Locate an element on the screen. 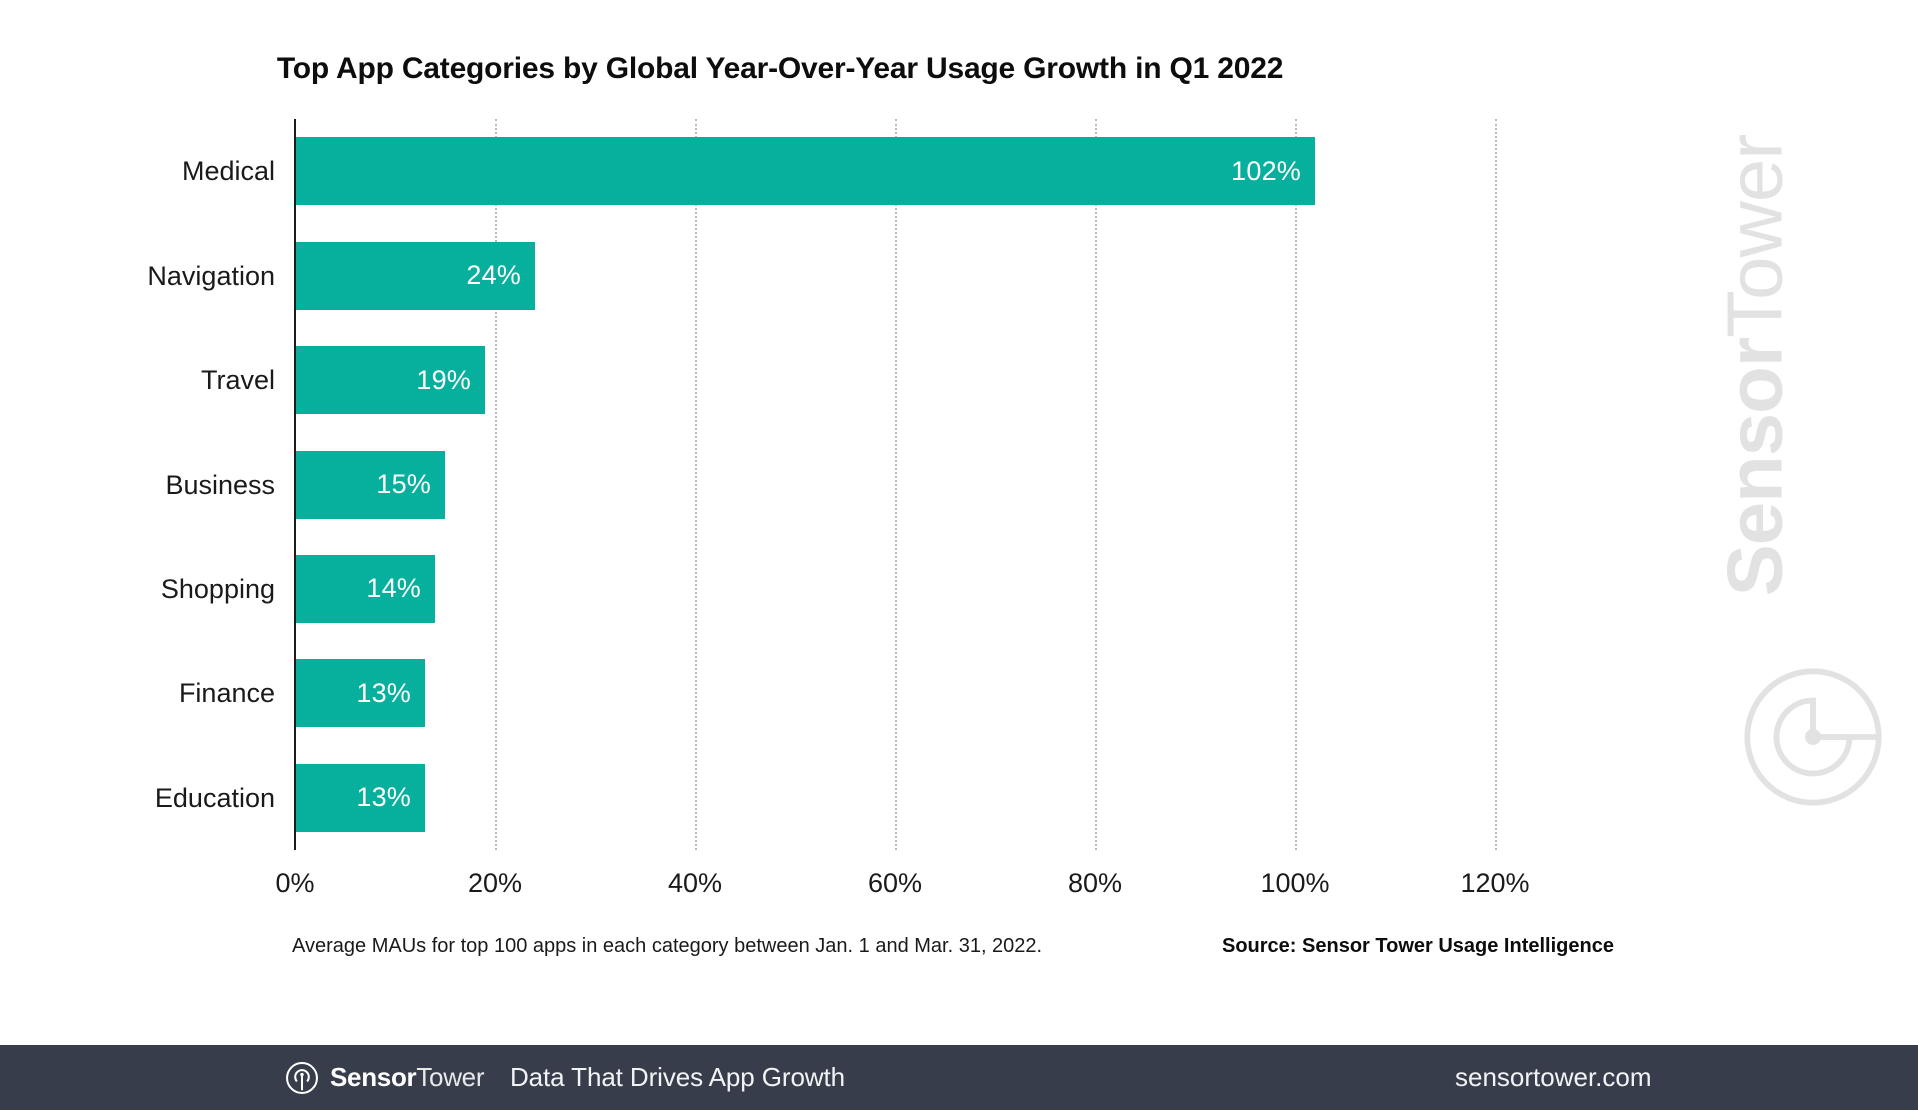 The height and width of the screenshot is (1110, 1918). sensor-tower-mark-icon is located at coordinates (302, 1077).